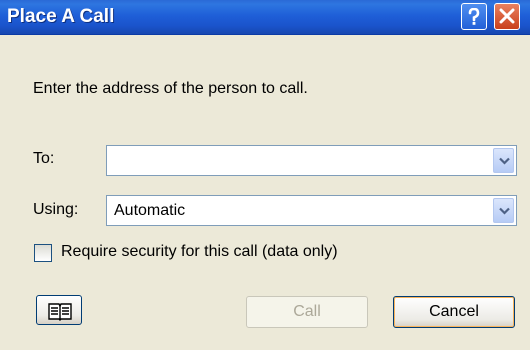 This screenshot has width=530, height=350. What do you see at coordinates (59, 310) in the screenshot?
I see `address-book-button` at bounding box center [59, 310].